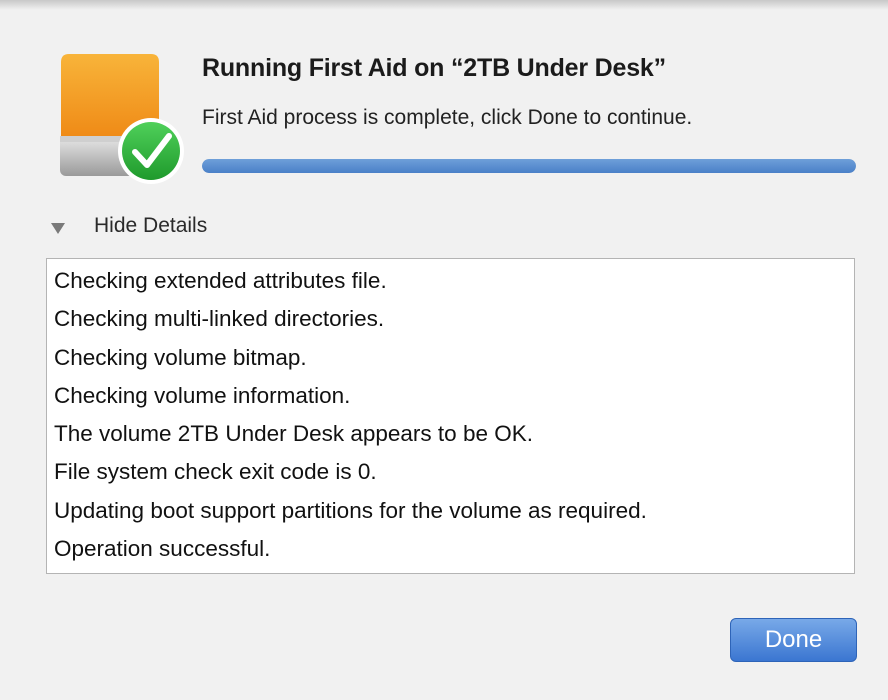 Image resolution: width=888 pixels, height=700 pixels. What do you see at coordinates (793, 640) in the screenshot?
I see `done-button: Done` at bounding box center [793, 640].